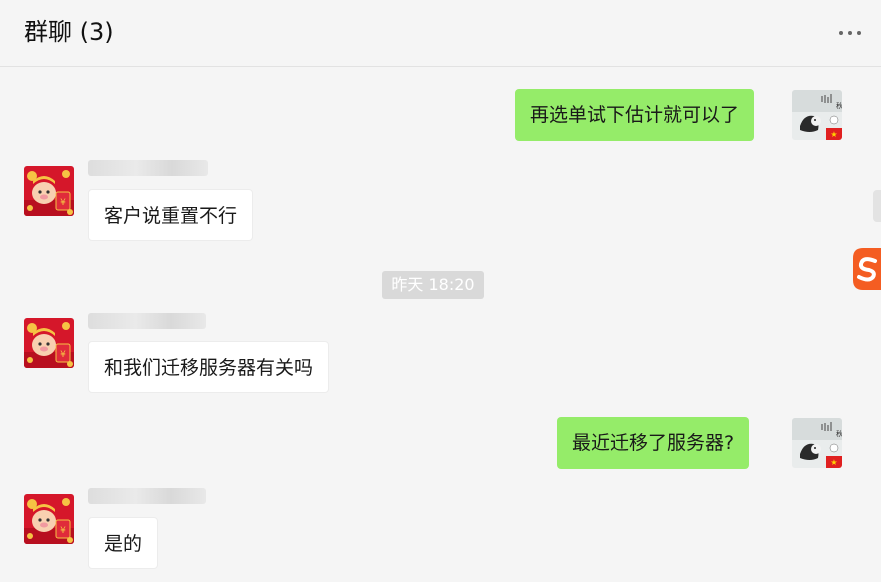 This screenshot has height=582, width=881. I want to click on sogou-ime-icon, so click(867, 269).